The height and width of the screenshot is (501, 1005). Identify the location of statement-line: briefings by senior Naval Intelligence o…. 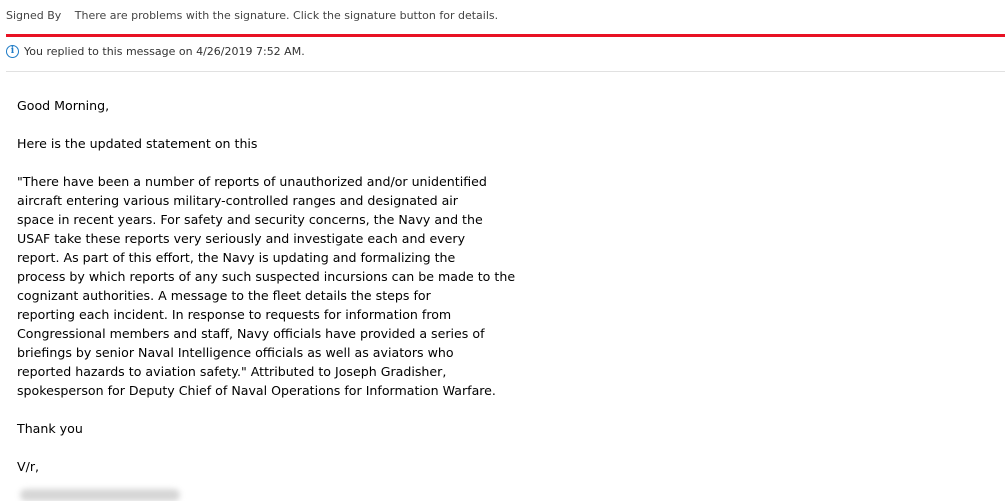
(235, 352).